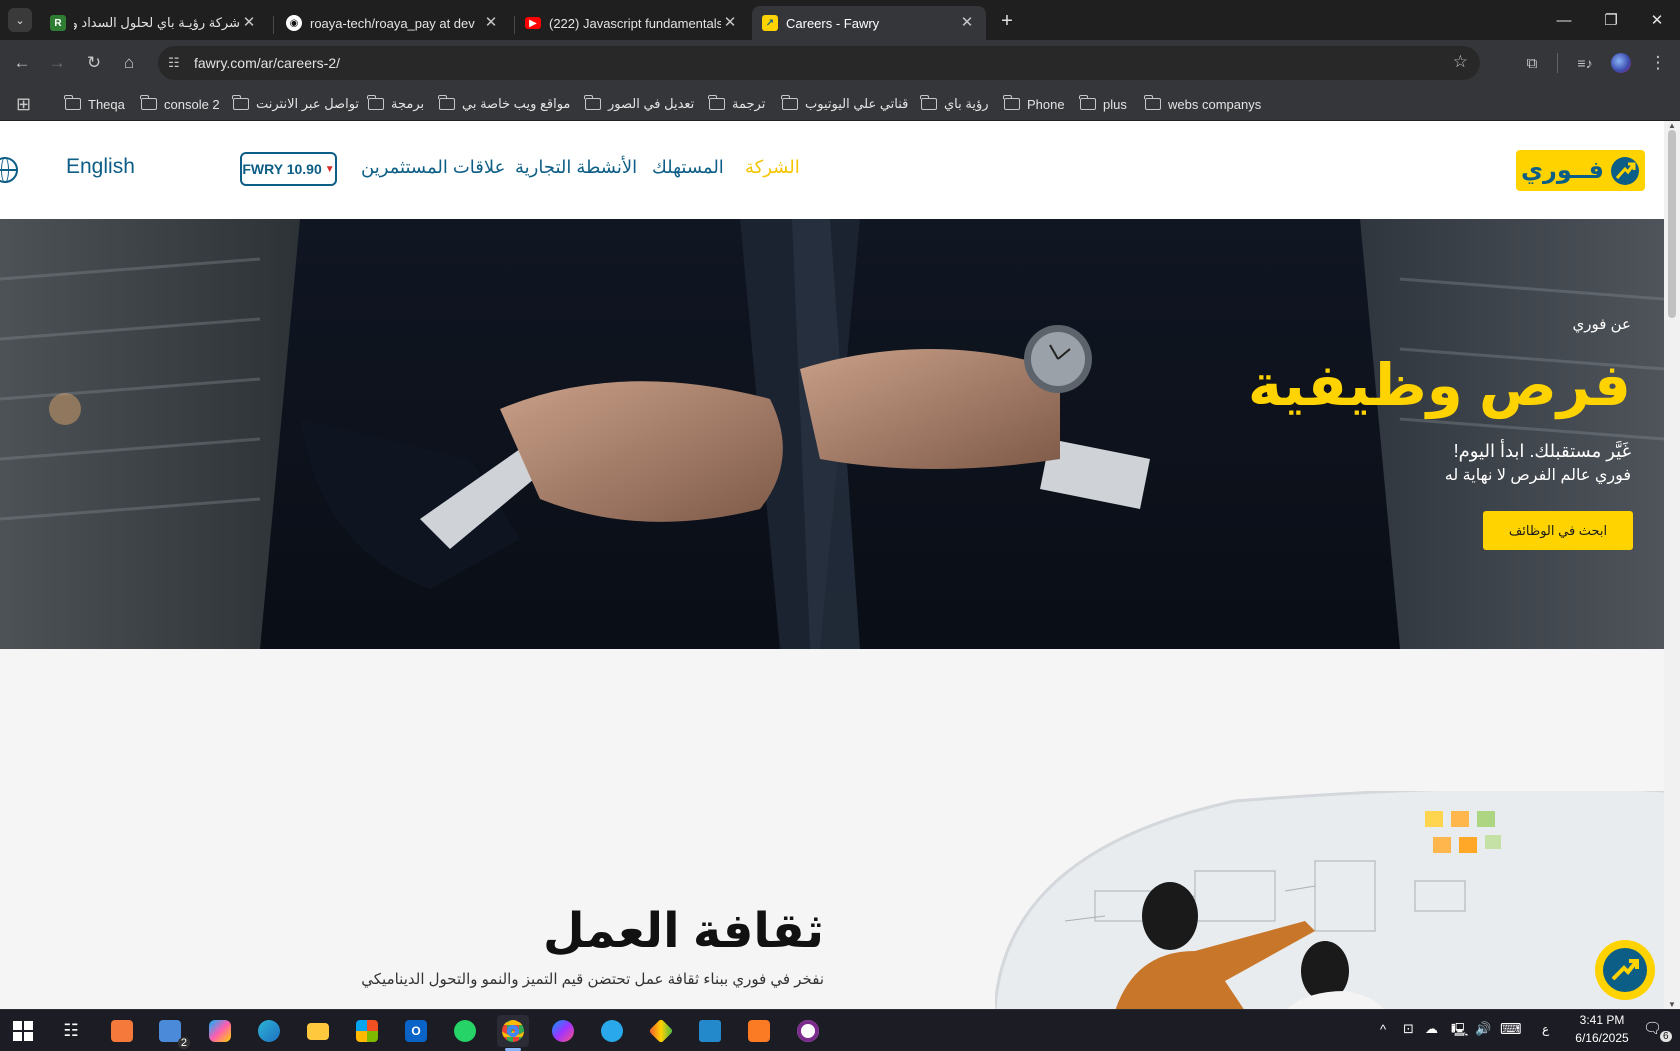  Describe the element at coordinates (1545, 1029) in the screenshot. I see `input-language: ع` at that location.